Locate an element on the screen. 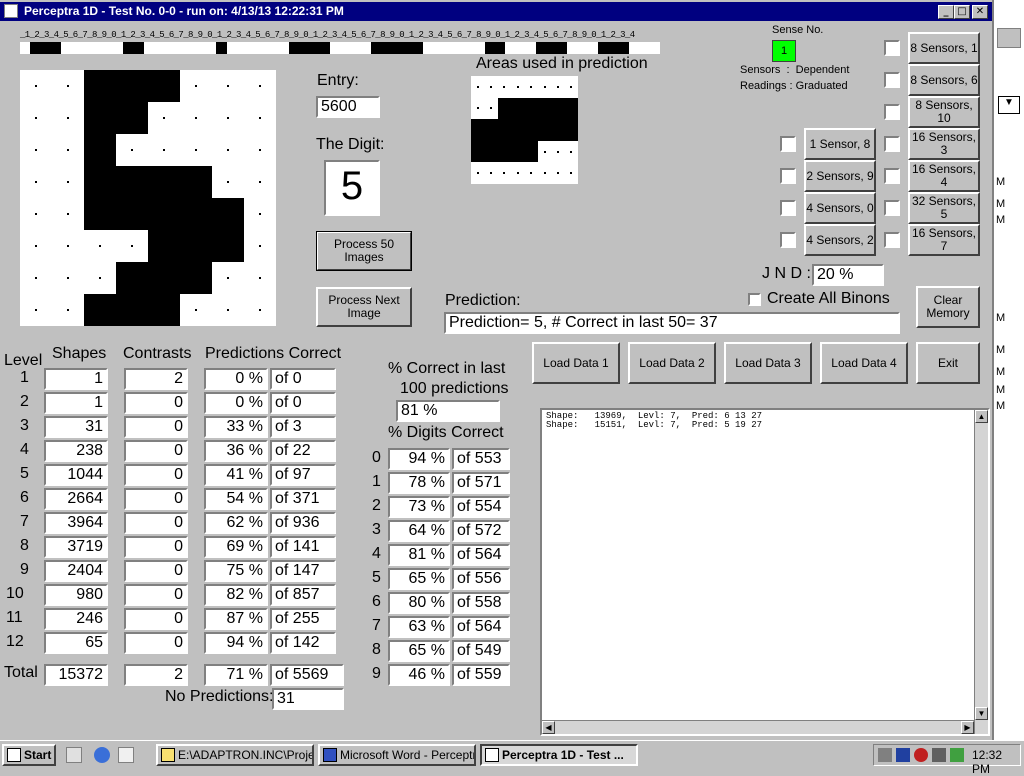 This screenshot has width=1024, height=776. predictions-pct-cell: 87 % is located at coordinates (236, 619).